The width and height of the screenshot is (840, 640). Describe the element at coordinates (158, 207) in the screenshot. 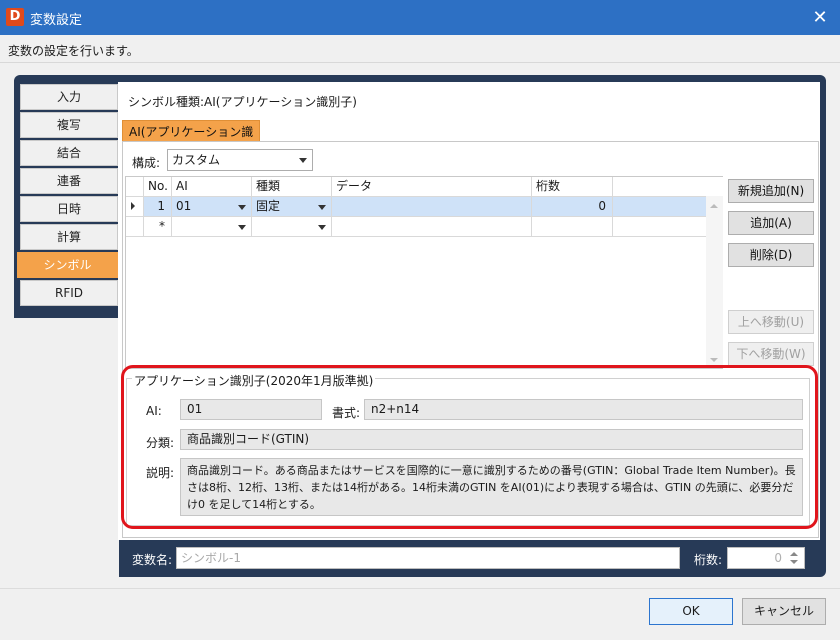

I see `cell-no: 1` at that location.